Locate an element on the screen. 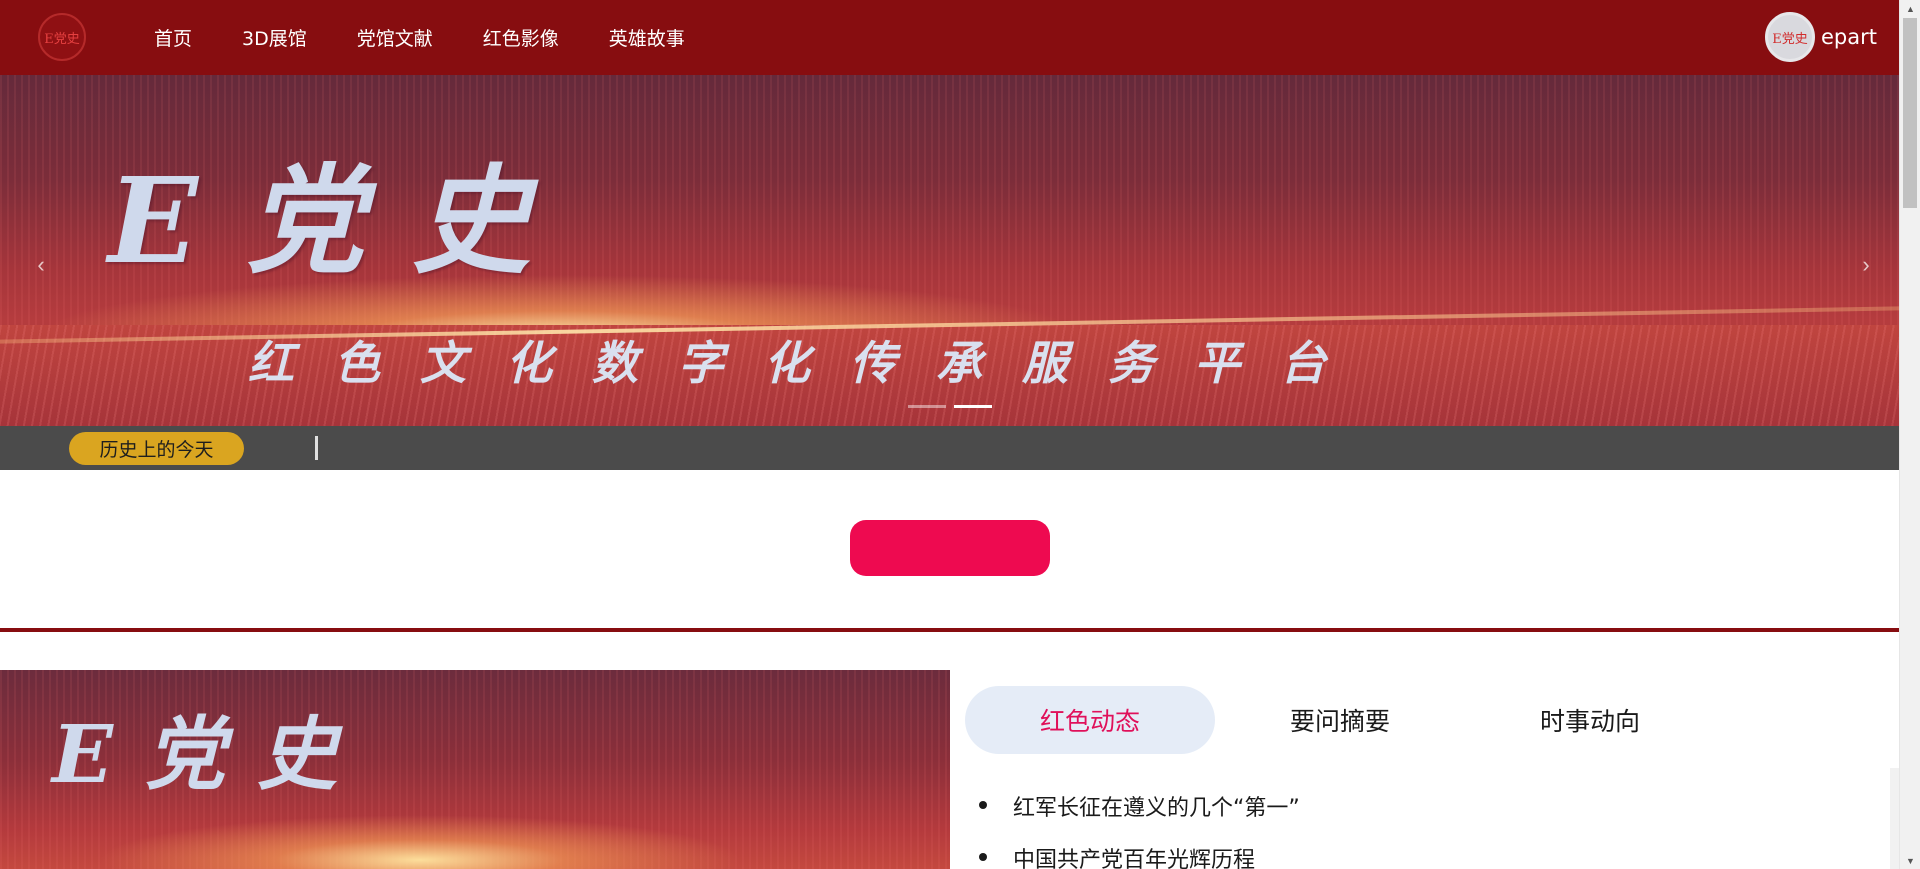  tab-red-news: 红色动态 is located at coordinates (1090, 720).